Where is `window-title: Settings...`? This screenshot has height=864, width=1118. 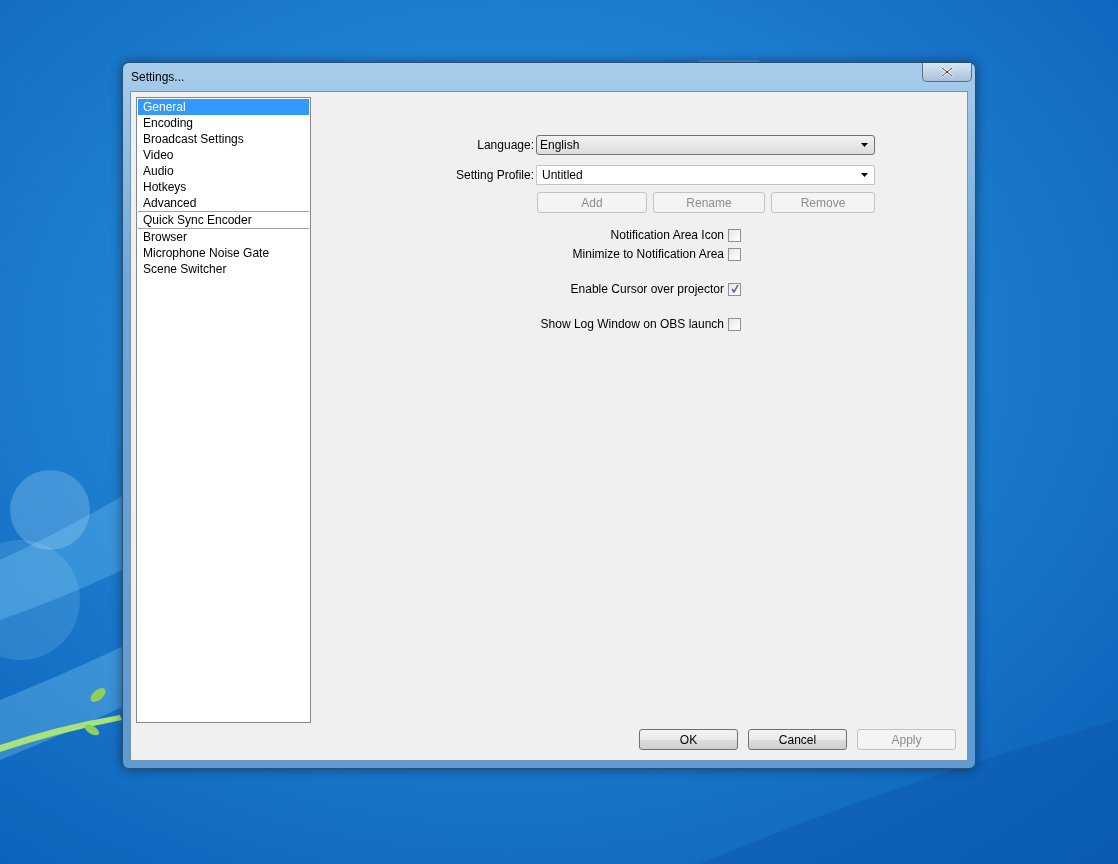
window-title: Settings... is located at coordinates (157, 77).